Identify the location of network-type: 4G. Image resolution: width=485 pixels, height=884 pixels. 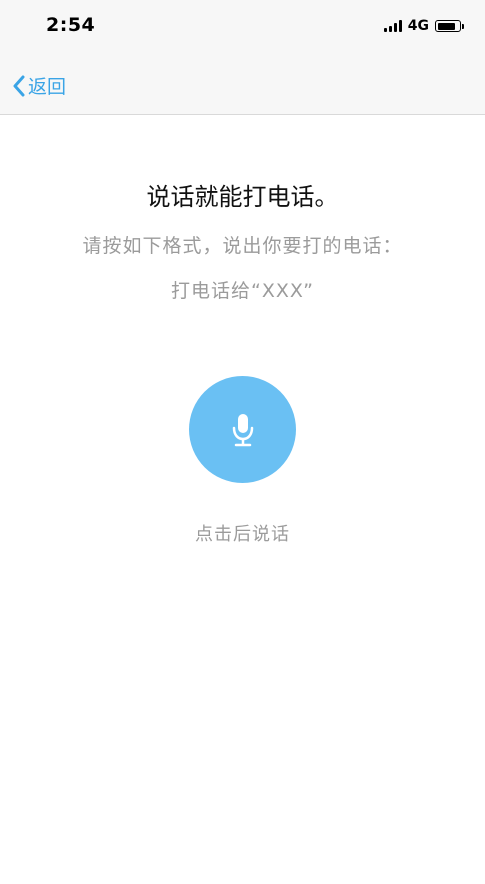
(418, 26).